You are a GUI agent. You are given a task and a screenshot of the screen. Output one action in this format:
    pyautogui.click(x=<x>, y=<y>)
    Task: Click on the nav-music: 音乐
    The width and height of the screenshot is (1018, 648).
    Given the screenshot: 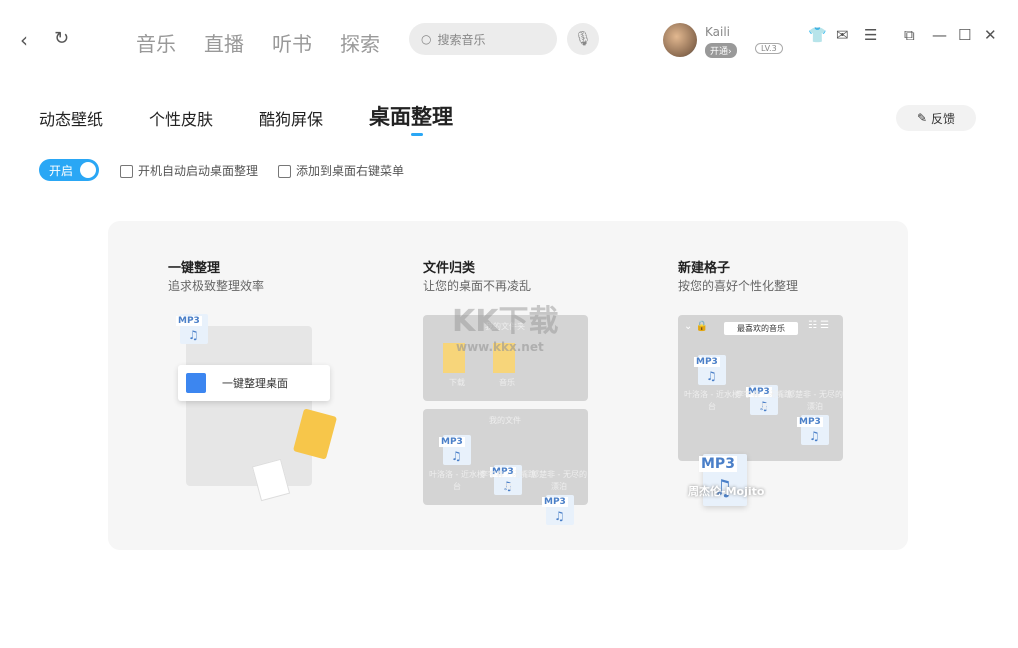 What is the action you would take?
    pyautogui.click(x=156, y=42)
    